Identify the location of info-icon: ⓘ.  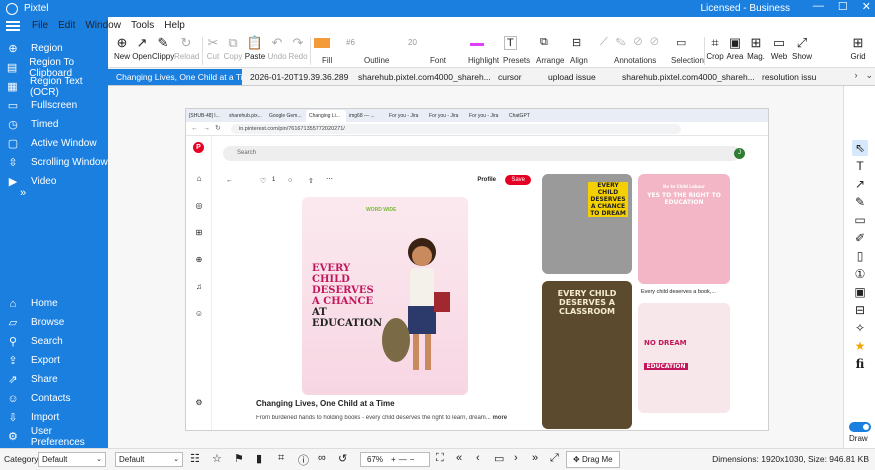
(303, 460).